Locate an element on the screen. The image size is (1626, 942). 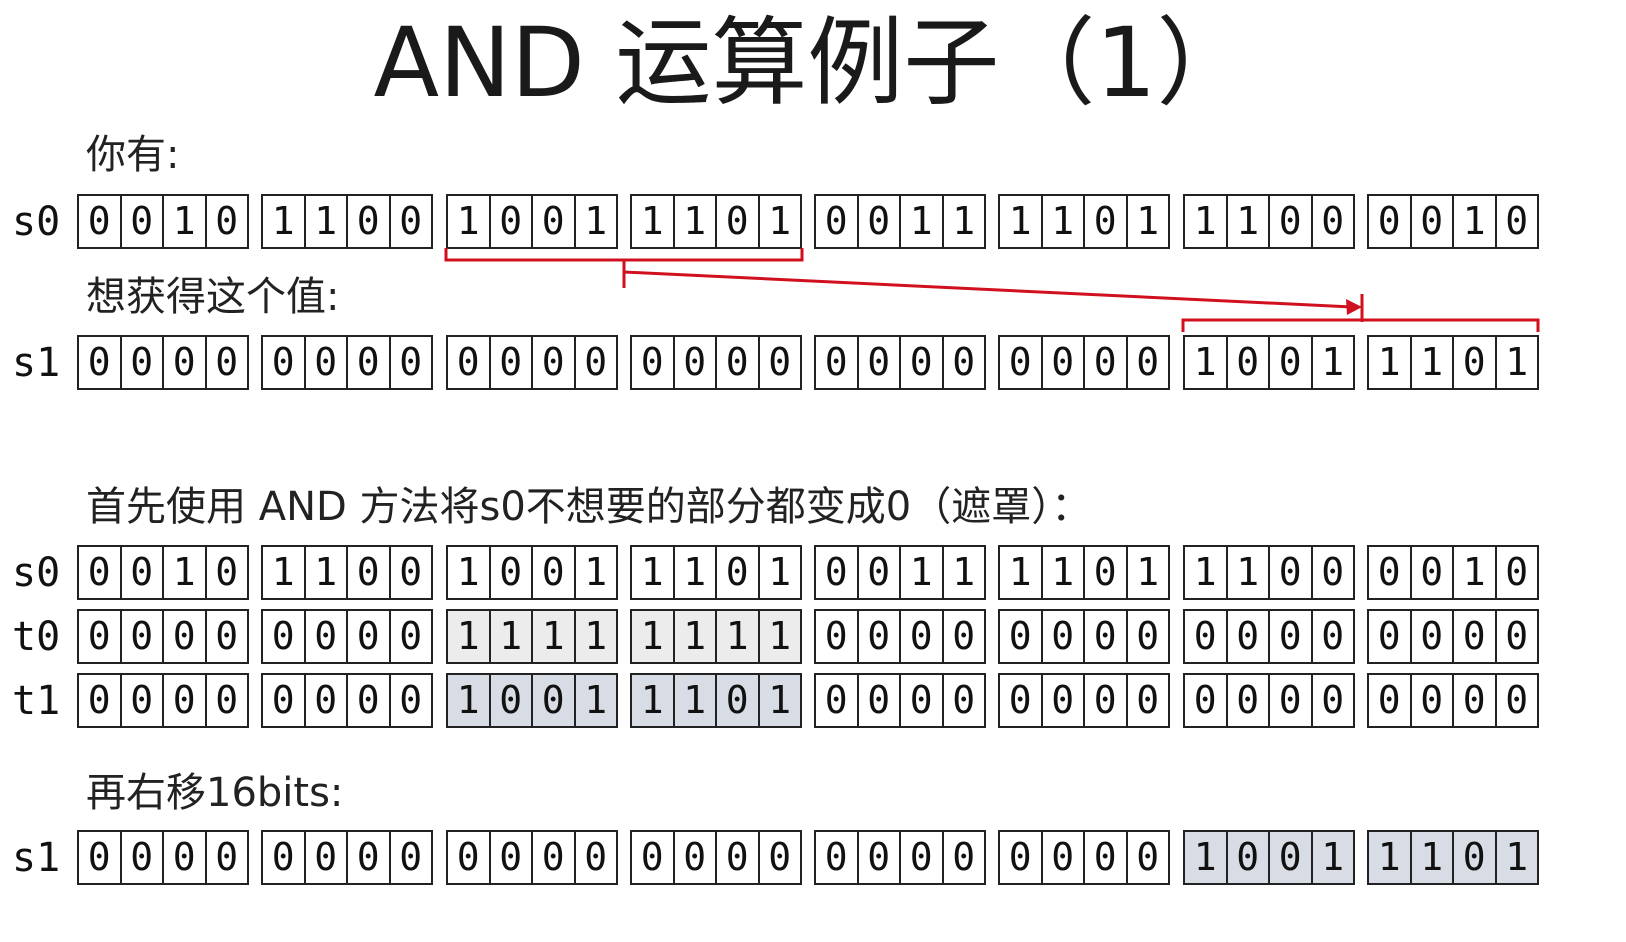
move-arrow is located at coordinates (988, 289).